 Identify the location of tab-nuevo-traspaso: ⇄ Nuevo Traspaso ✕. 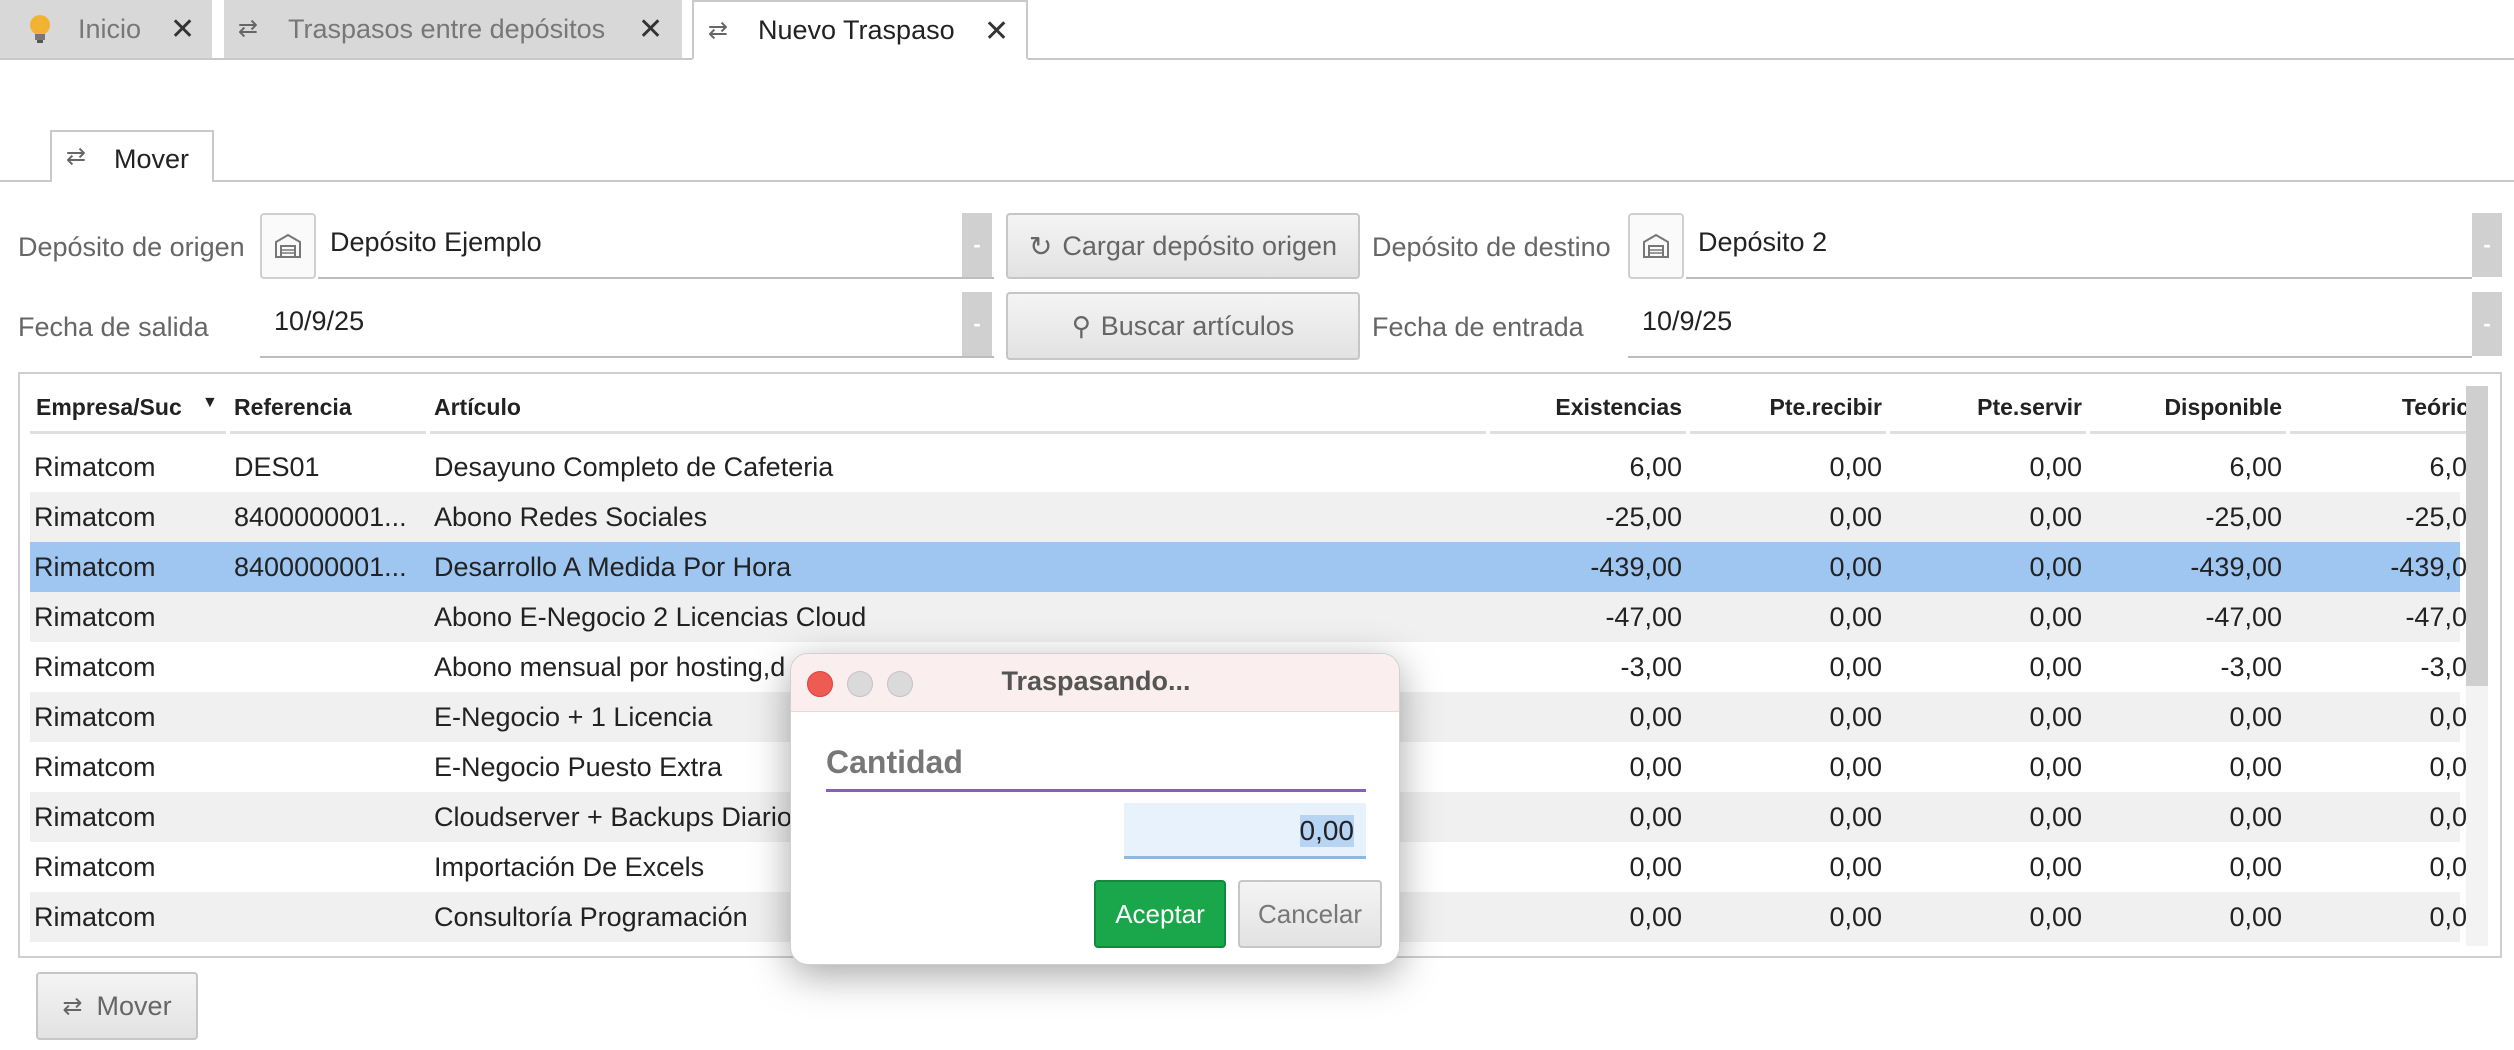
(860, 30).